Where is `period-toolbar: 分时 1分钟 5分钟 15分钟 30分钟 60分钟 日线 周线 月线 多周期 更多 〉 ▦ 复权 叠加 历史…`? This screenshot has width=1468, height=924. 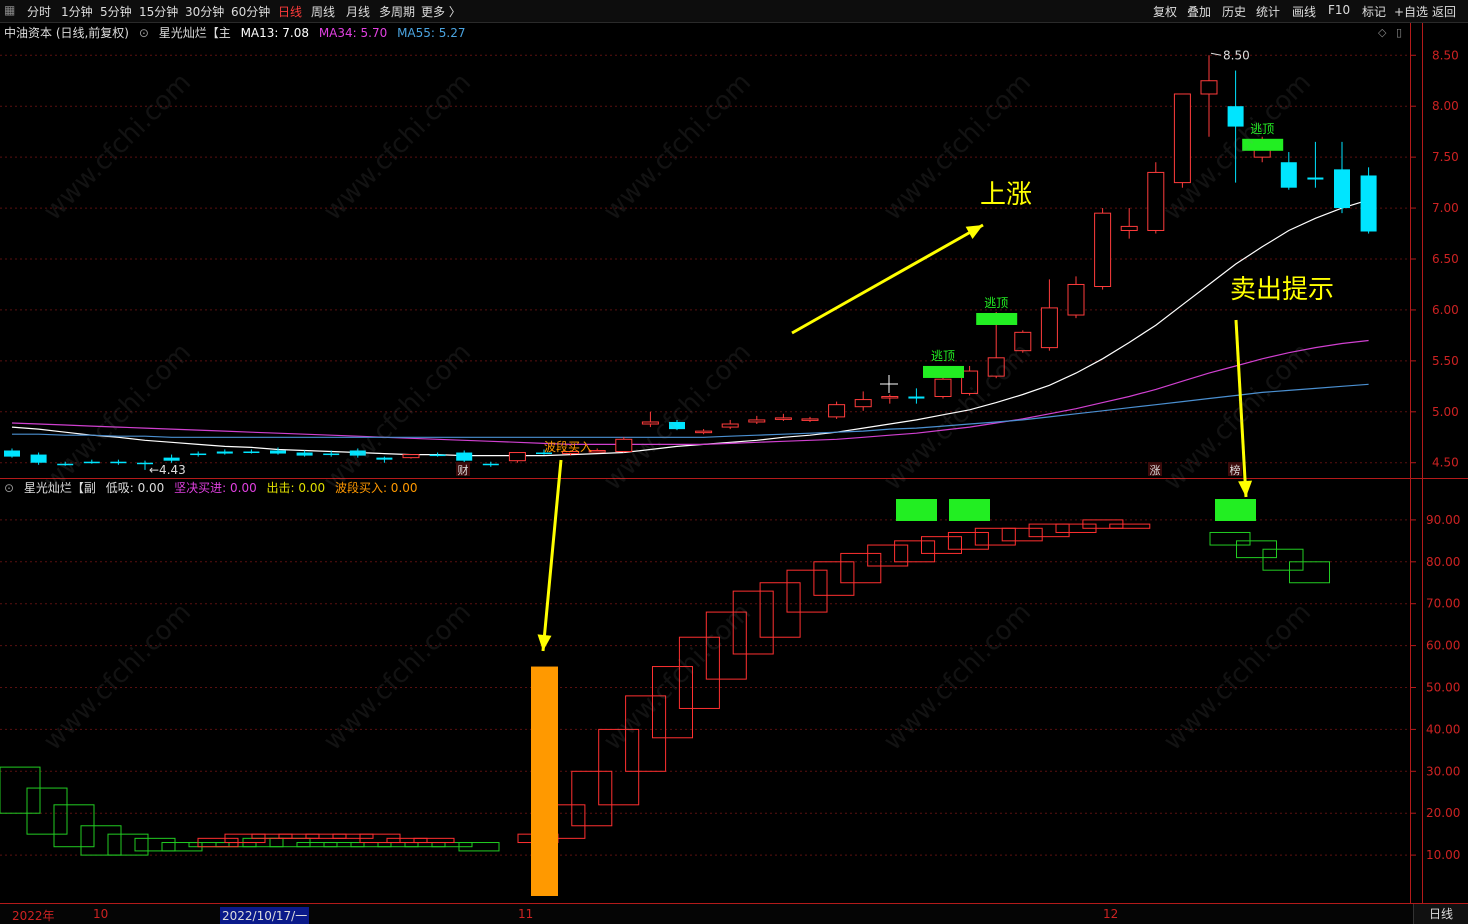 period-toolbar: 分时 1分钟 5分钟 15分钟 30分钟 60分钟 日线 周线 月线 多周期 更多 〉 ▦ 复权 叠加 历史… is located at coordinates (734, 11).